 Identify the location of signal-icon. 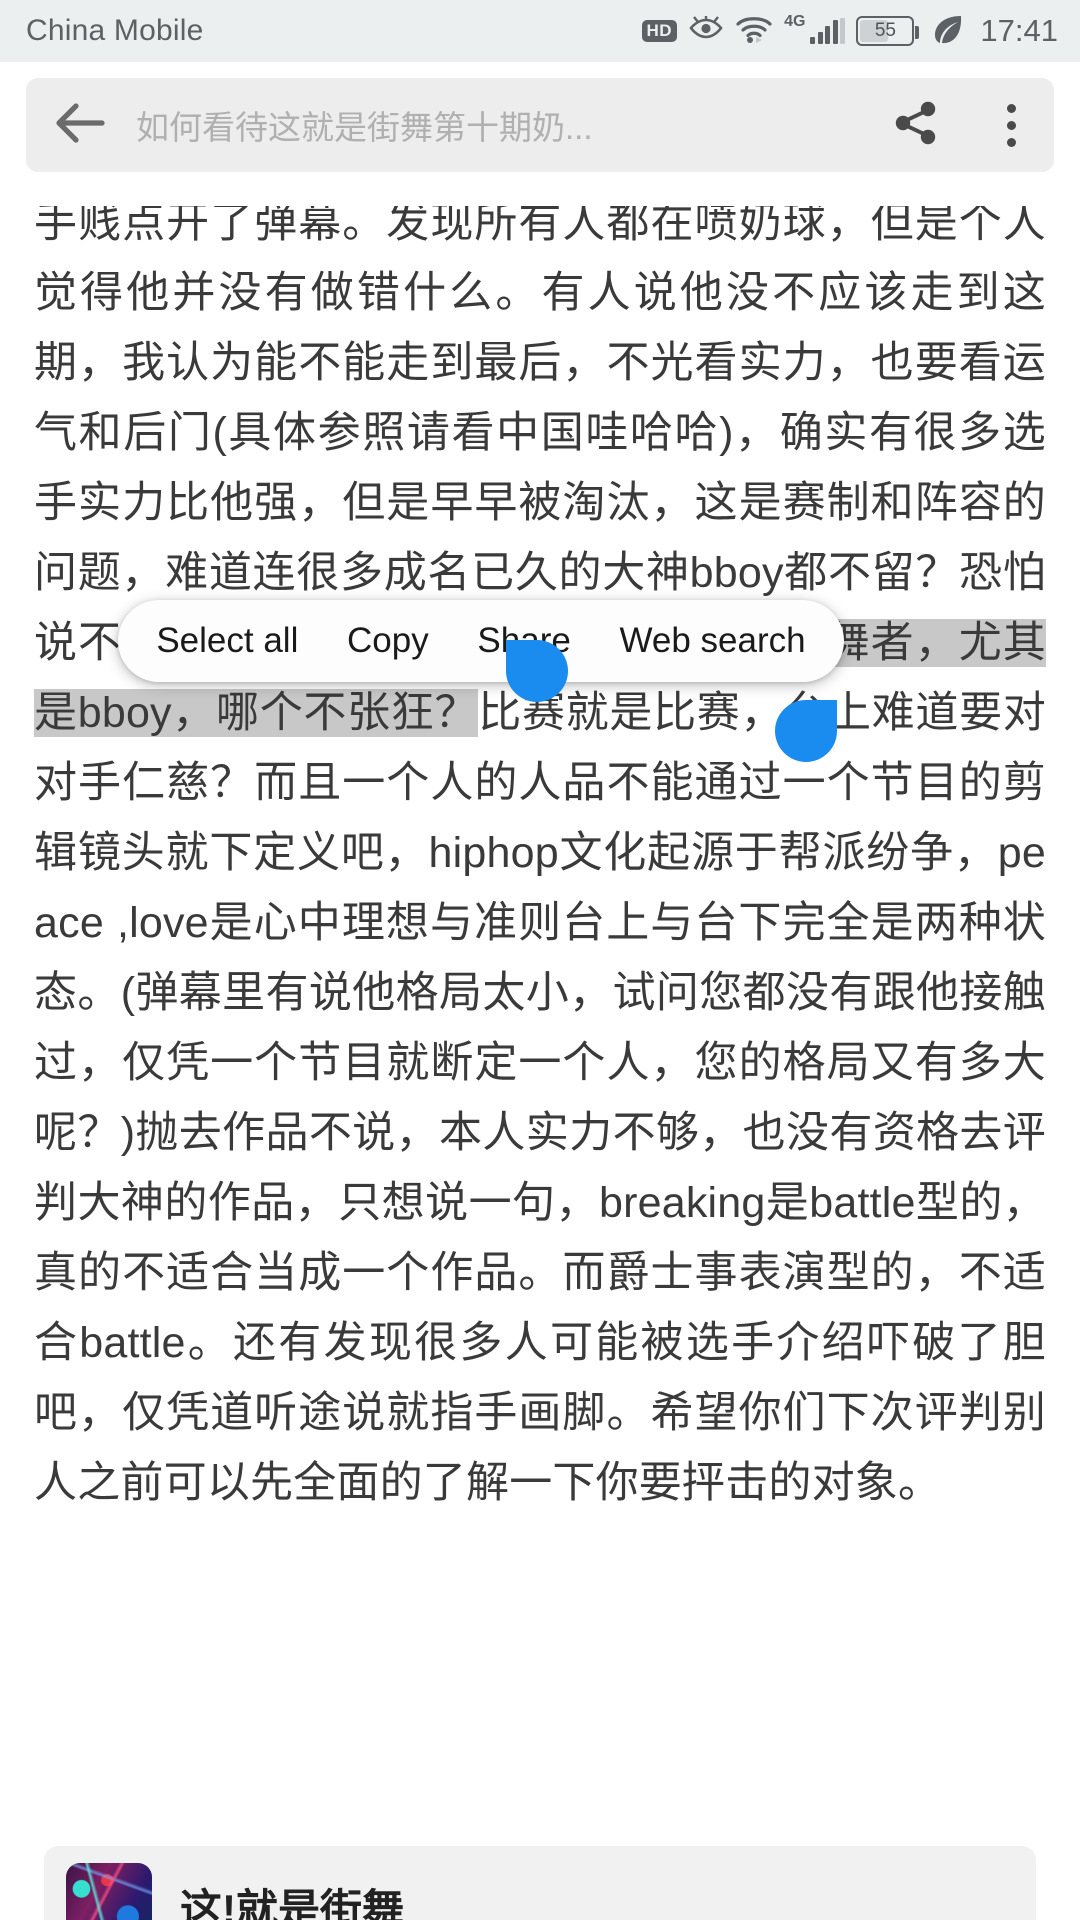
(828, 31).